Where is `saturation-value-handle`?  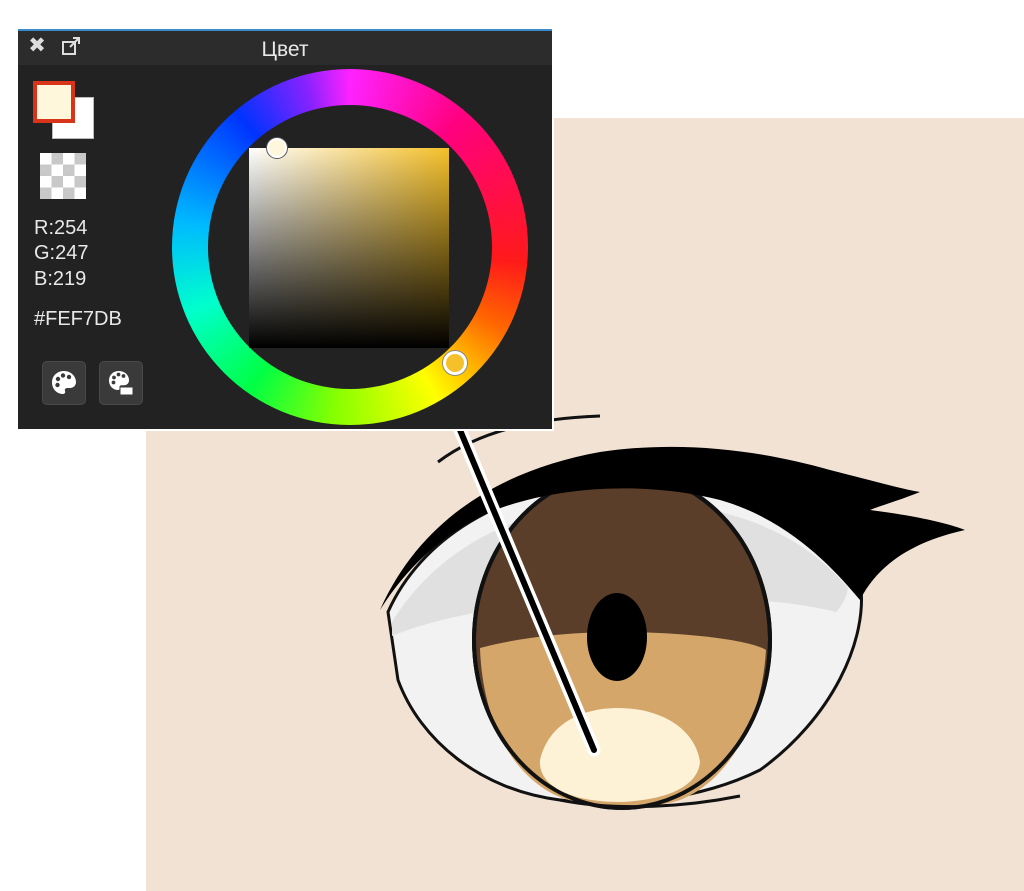 saturation-value-handle is located at coordinates (277, 148).